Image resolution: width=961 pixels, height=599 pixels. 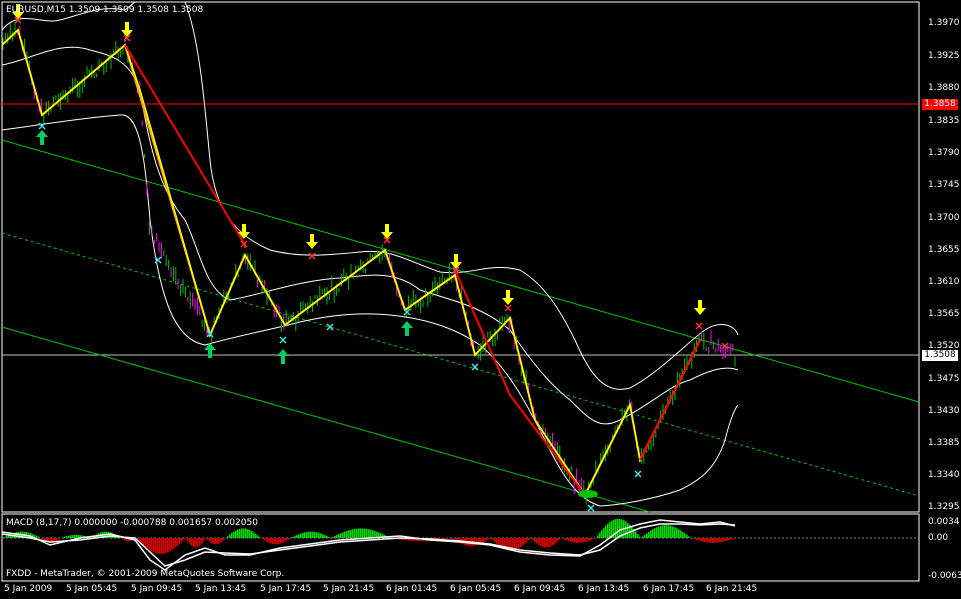 What do you see at coordinates (588, 494) in the screenshot?
I see `low-marker-blob` at bounding box center [588, 494].